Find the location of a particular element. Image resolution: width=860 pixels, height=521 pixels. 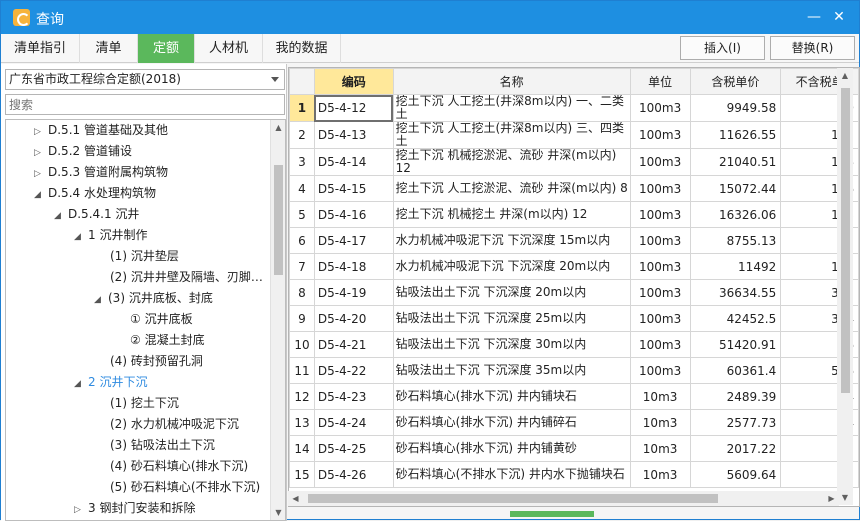

row-index: 6 is located at coordinates (302, 240).